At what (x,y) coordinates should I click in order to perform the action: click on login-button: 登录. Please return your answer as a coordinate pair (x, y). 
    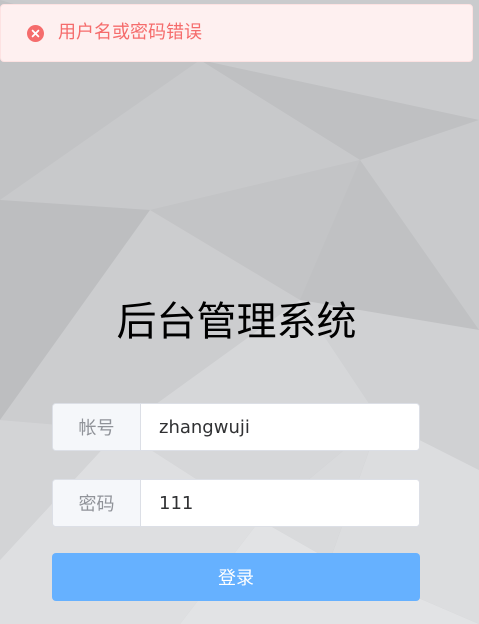
    Looking at the image, I should click on (236, 577).